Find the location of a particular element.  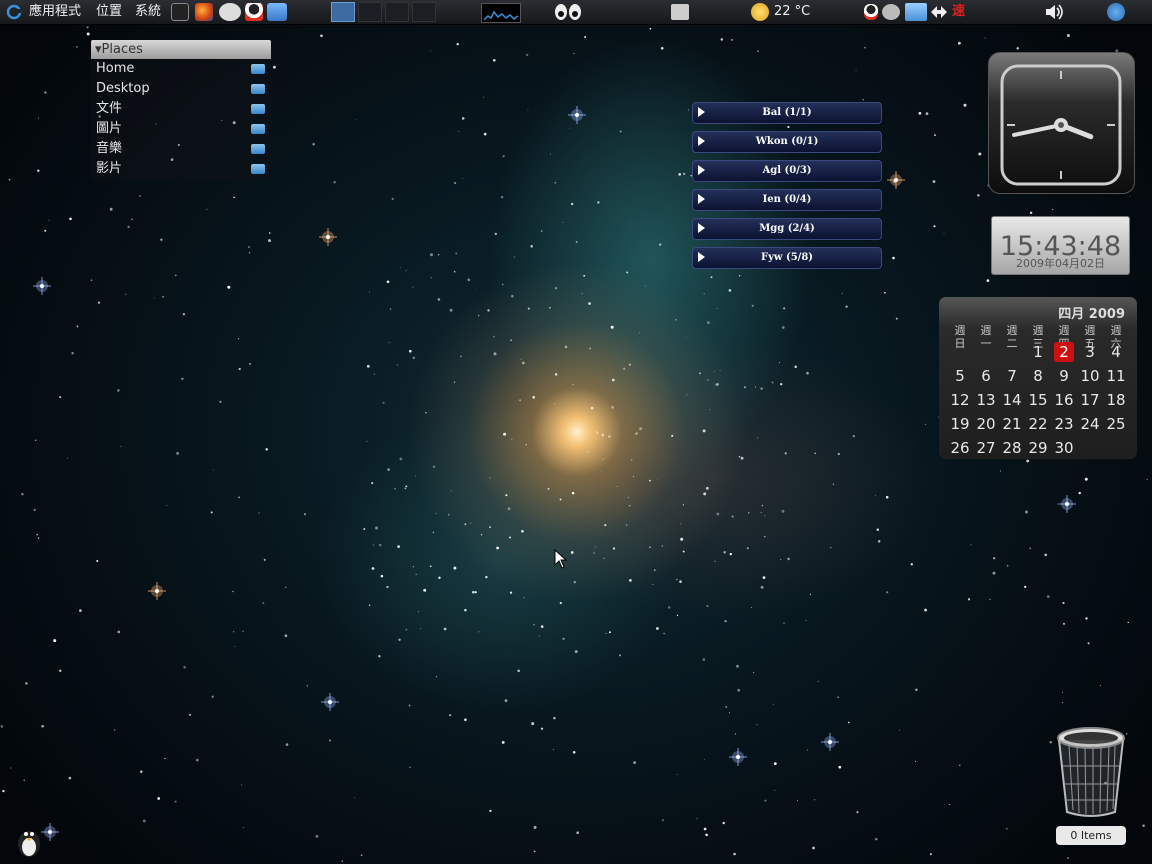

place-item-home: Home is located at coordinates (181, 69).